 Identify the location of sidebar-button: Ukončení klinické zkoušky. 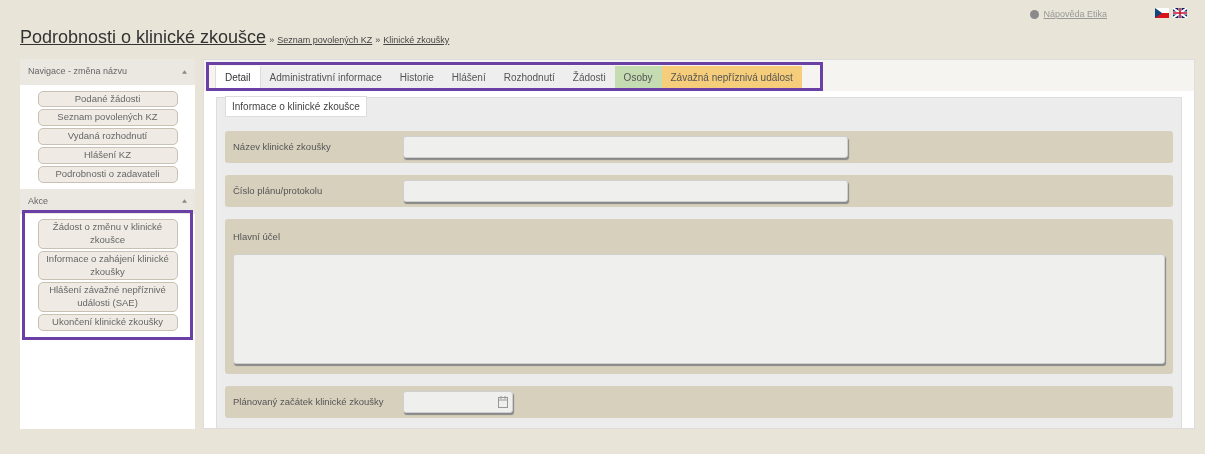
(107, 322).